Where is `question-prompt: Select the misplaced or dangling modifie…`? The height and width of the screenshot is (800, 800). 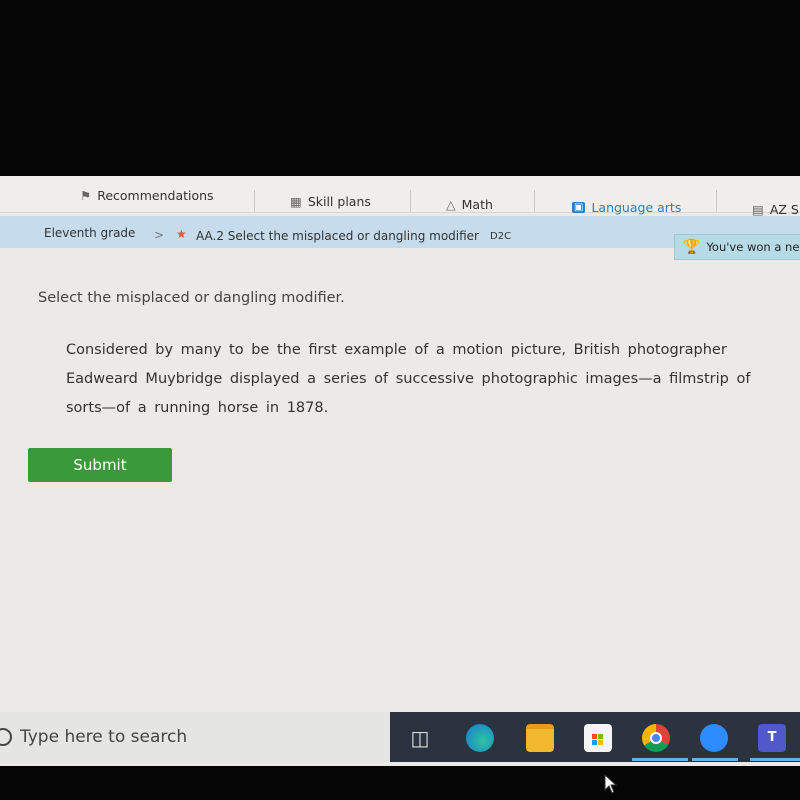 question-prompt: Select the misplaced or dangling modifie… is located at coordinates (191, 298).